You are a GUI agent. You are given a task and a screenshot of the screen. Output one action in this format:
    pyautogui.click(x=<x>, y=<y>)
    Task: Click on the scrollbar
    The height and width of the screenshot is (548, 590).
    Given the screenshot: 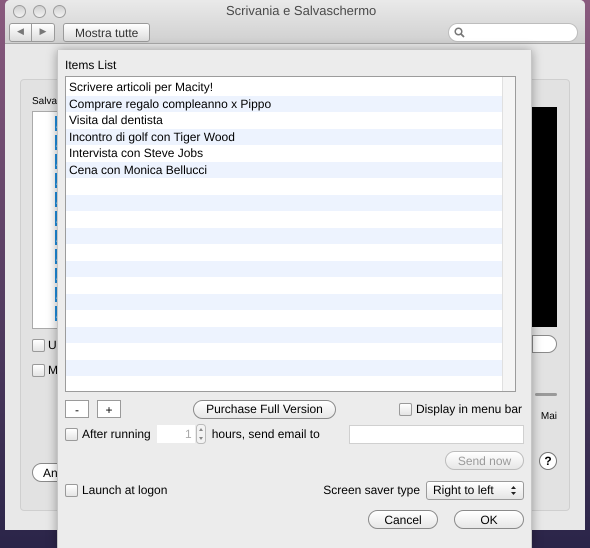 What is the action you would take?
    pyautogui.click(x=508, y=234)
    